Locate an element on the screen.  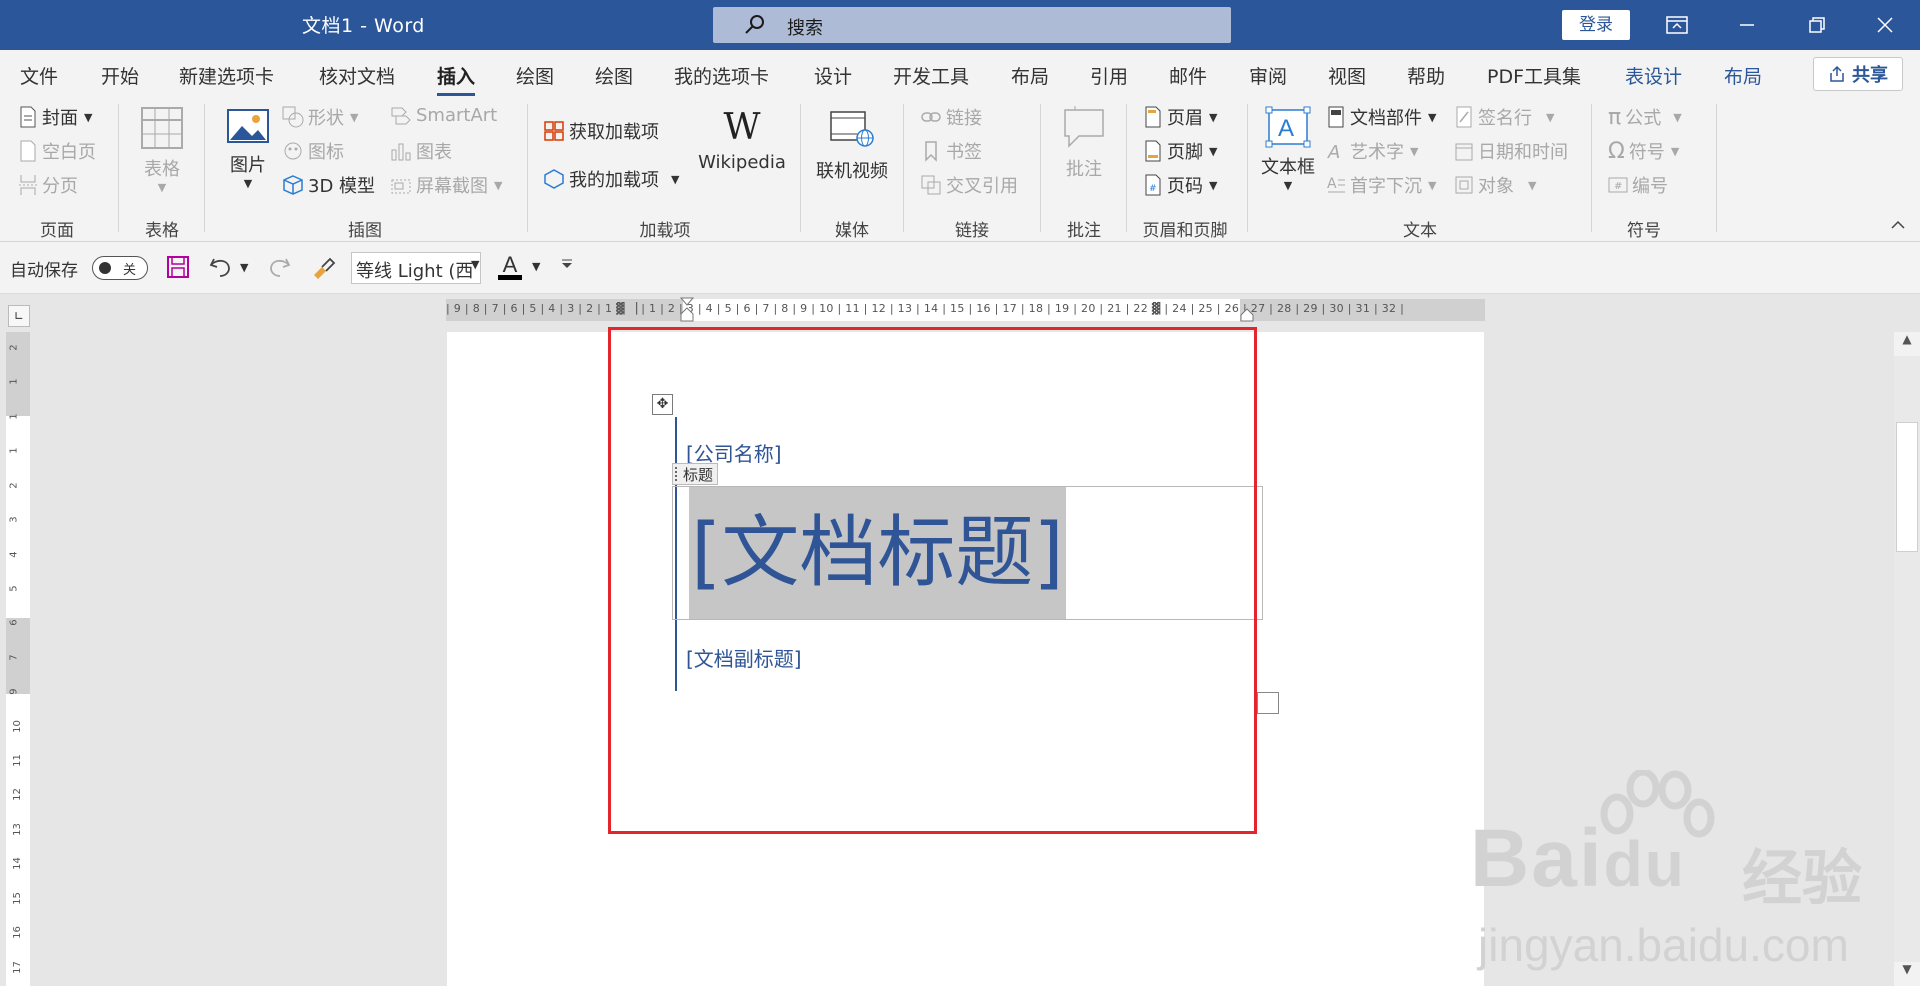
font-name-select: 等线 Light (西 is located at coordinates (416, 268).